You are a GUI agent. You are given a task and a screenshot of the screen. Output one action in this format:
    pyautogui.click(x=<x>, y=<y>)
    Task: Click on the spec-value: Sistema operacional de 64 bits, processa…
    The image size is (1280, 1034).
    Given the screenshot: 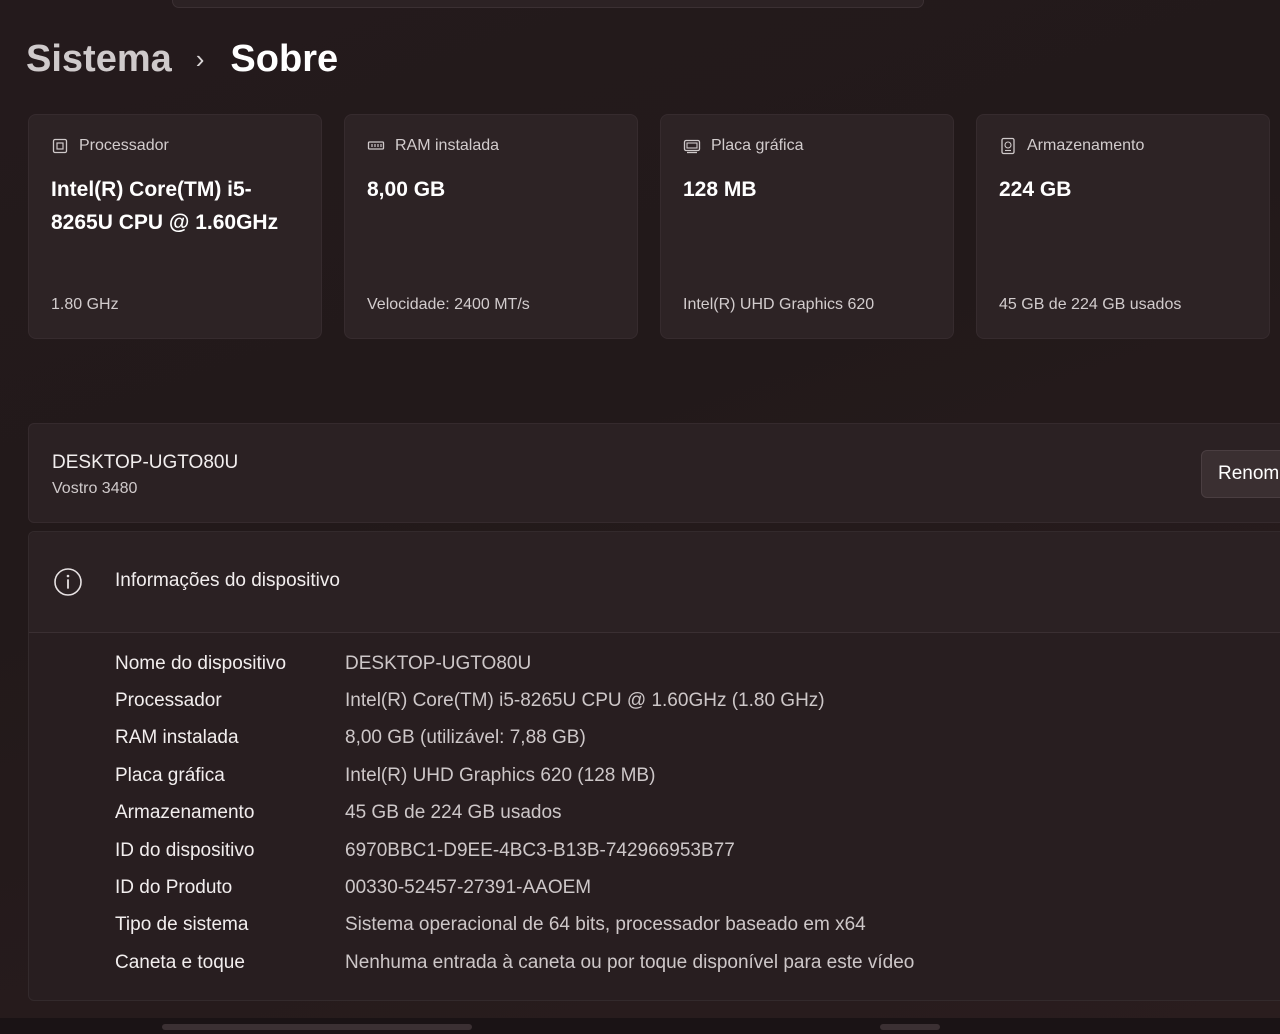 What is the action you would take?
    pyautogui.click(x=605, y=925)
    